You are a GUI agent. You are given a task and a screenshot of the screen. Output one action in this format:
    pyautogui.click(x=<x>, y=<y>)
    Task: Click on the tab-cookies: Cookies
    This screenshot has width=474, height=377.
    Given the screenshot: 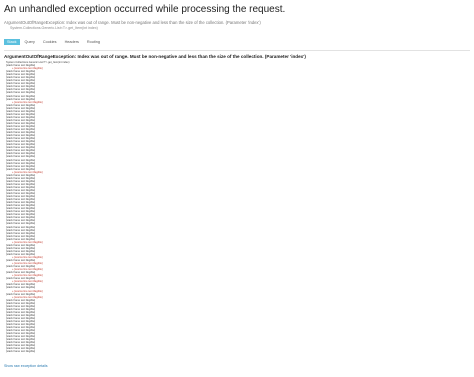 What is the action you would take?
    pyautogui.click(x=50, y=42)
    